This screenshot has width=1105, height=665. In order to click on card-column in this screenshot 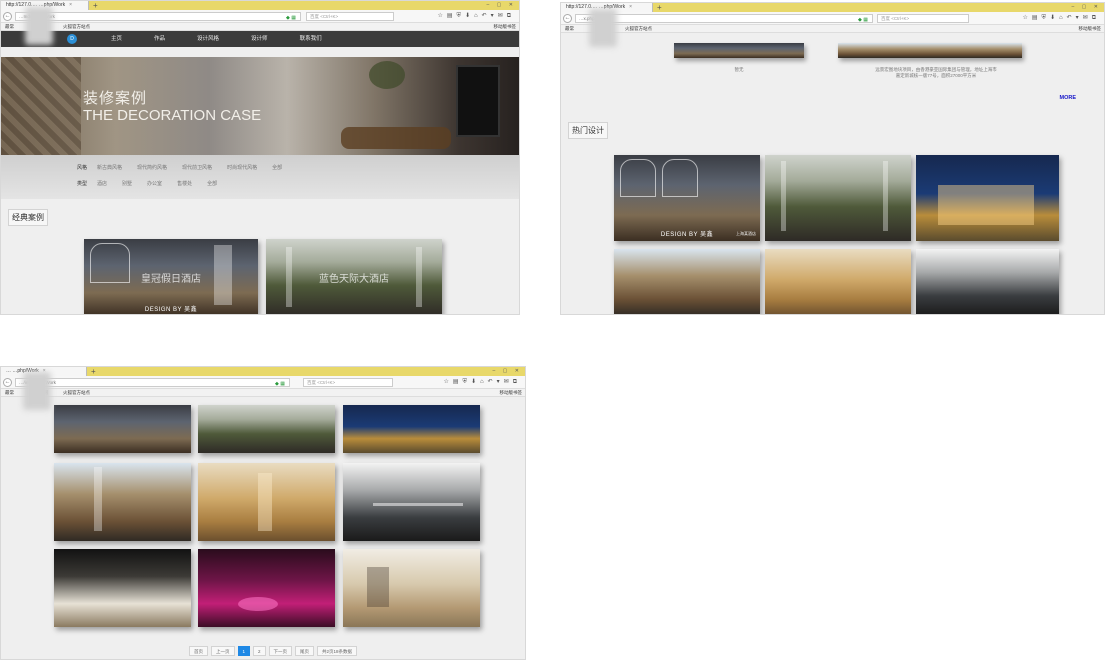, I will do `click(885, 196)`.